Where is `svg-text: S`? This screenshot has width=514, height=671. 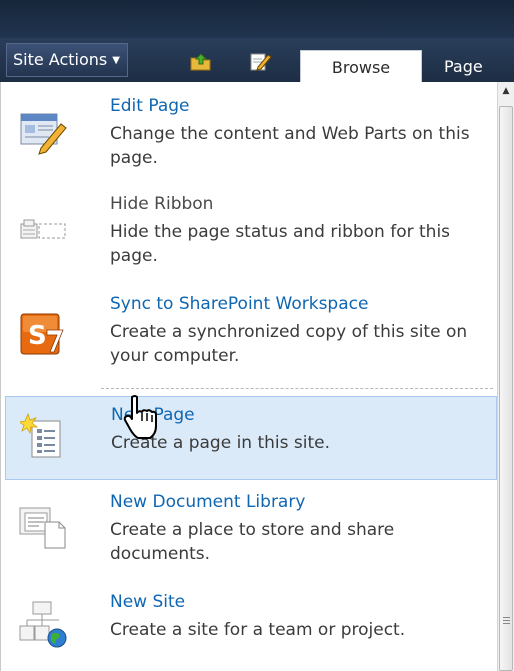
svg-text: S is located at coordinates (37, 336).